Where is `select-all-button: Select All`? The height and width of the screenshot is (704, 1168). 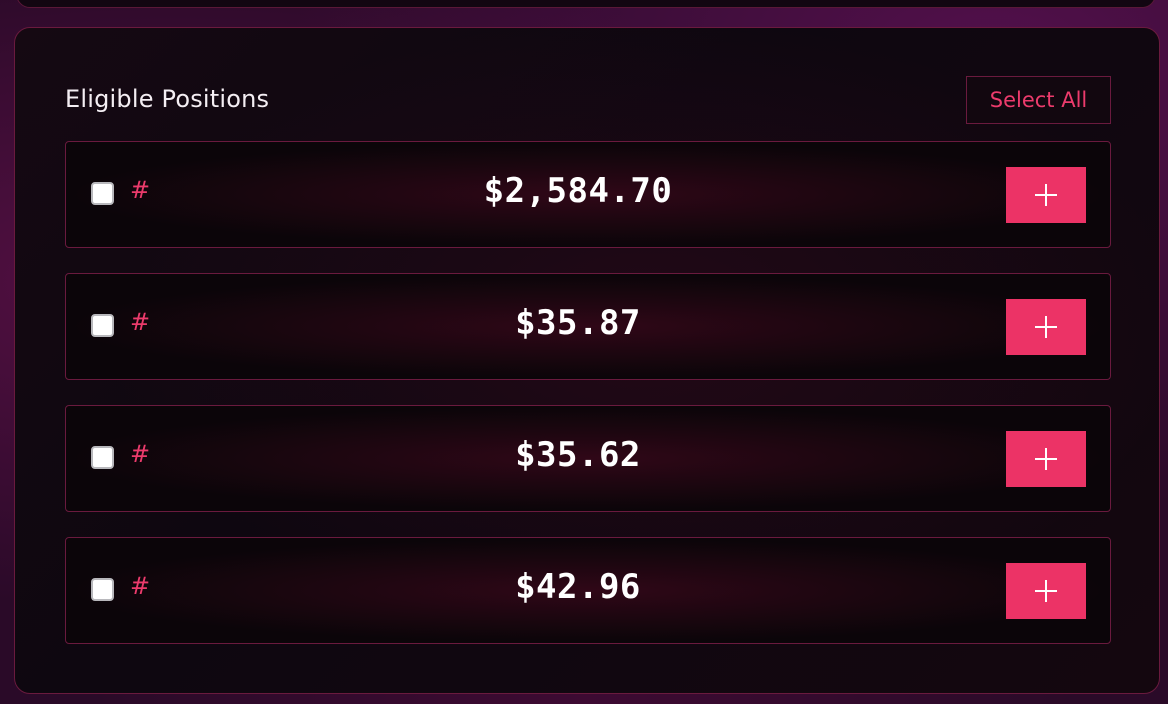 select-all-button: Select All is located at coordinates (1038, 100).